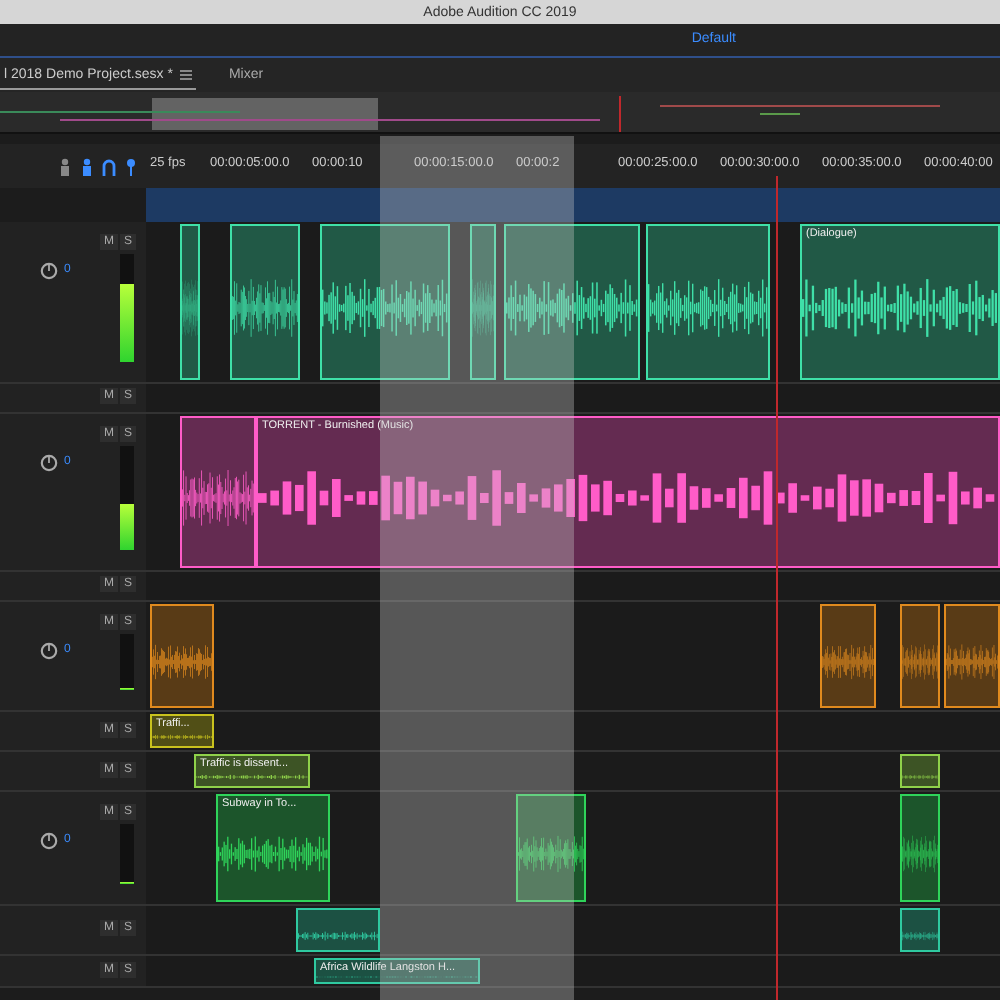 This screenshot has height=1000, width=1000. What do you see at coordinates (500, 113) in the screenshot?
I see `overview-drawing` at bounding box center [500, 113].